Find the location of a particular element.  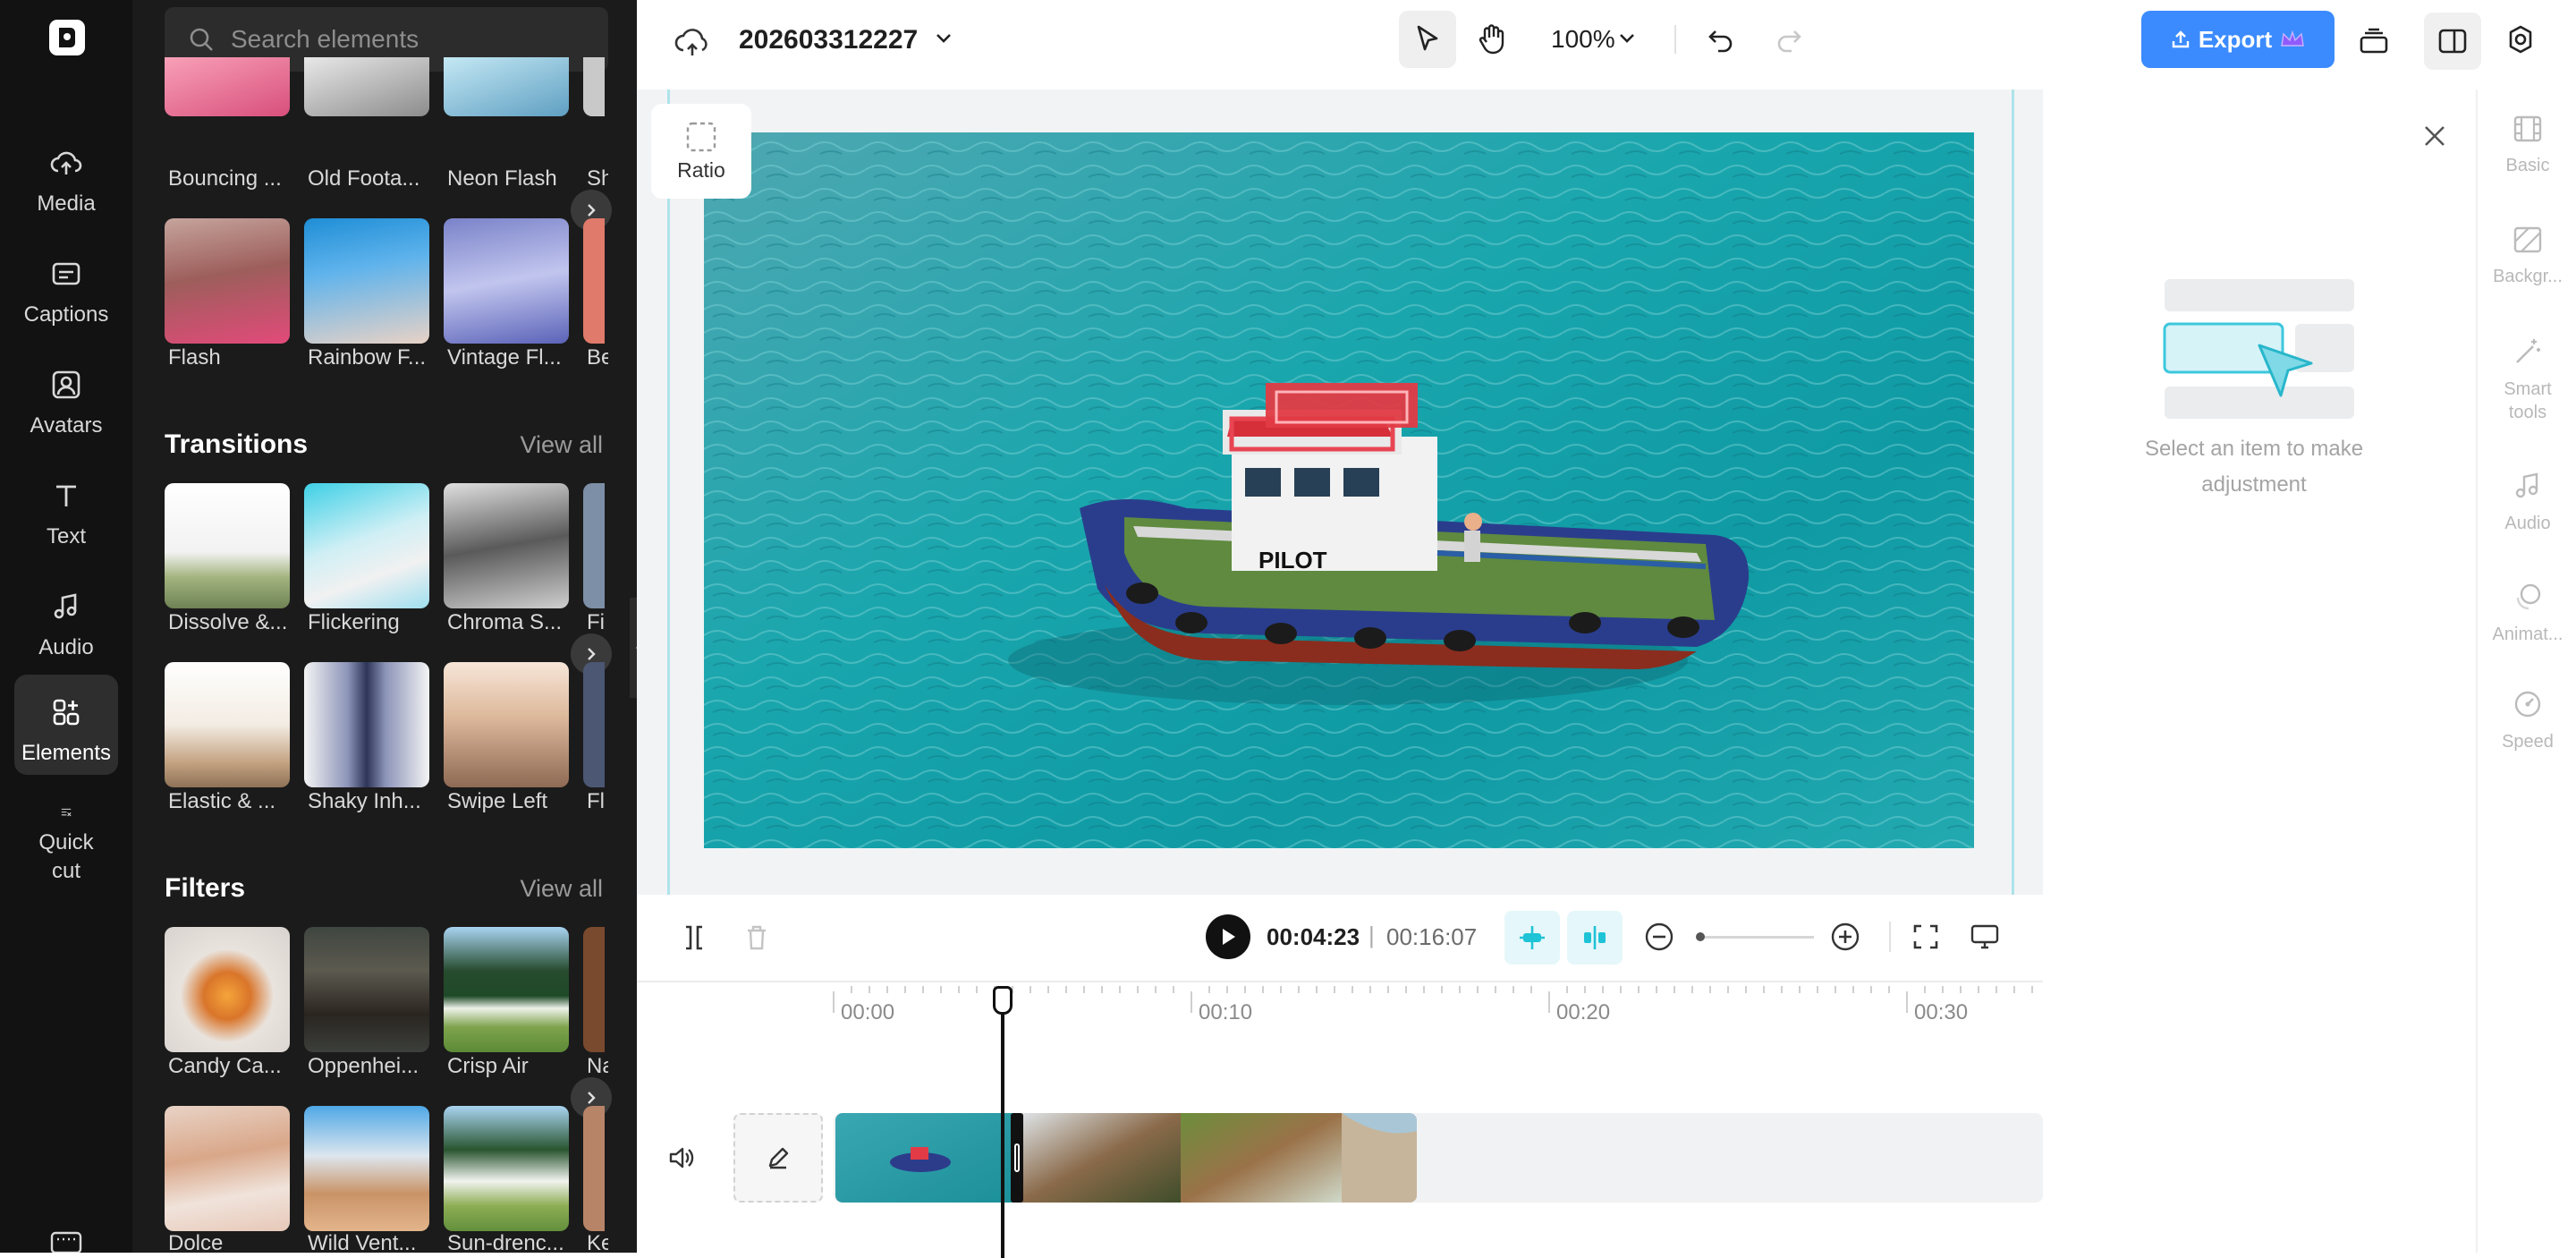

music-note-icon is located at coordinates (2526, 485).